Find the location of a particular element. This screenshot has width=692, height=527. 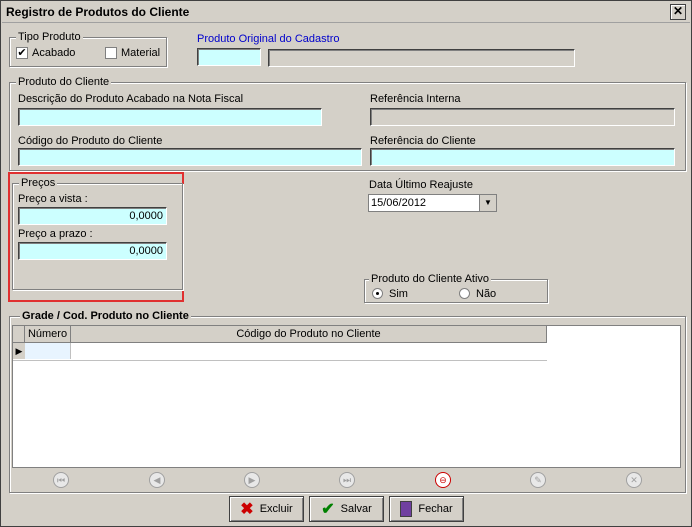

preco-vista-label: Preço a vista : is located at coordinates (53, 199).